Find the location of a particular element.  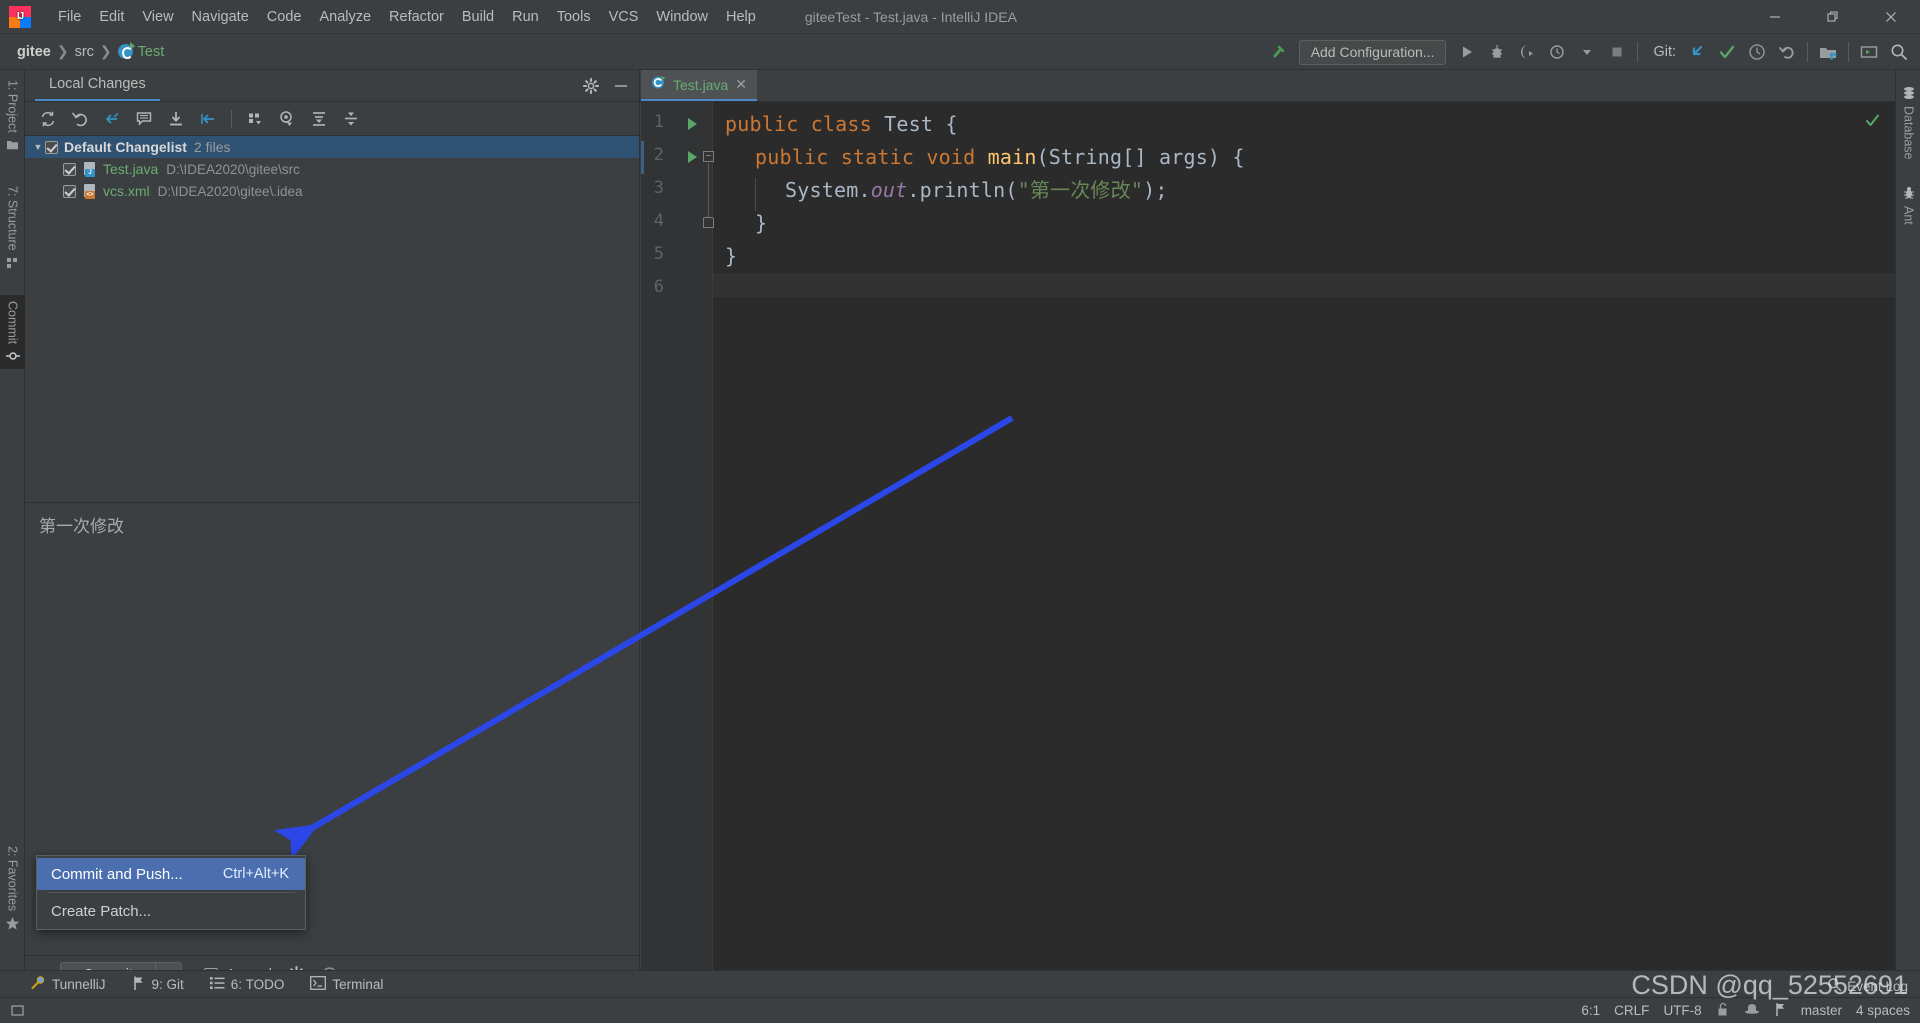

hat-icon is located at coordinates (1752, 1010).